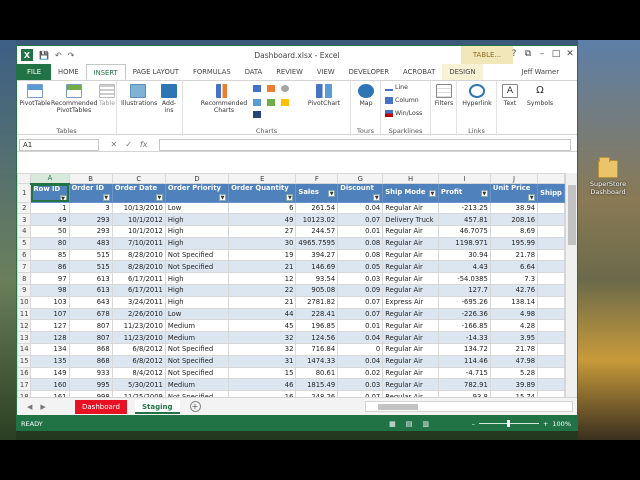 Image resolution: width=640 pixels, height=480 pixels. I want to click on table-cell: 38.94, so click(514, 208).